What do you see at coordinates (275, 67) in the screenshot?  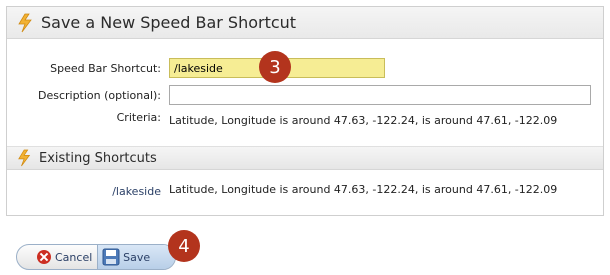 I see `step-badge-3: 3` at bounding box center [275, 67].